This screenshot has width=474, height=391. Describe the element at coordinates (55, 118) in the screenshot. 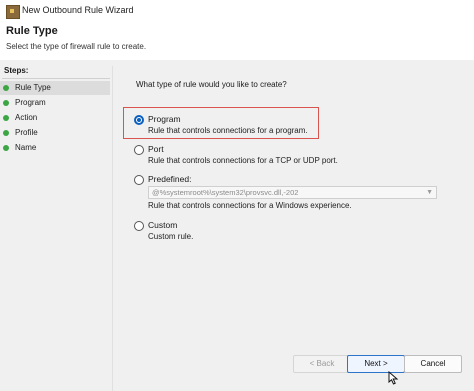

I see `step-action: Action` at that location.